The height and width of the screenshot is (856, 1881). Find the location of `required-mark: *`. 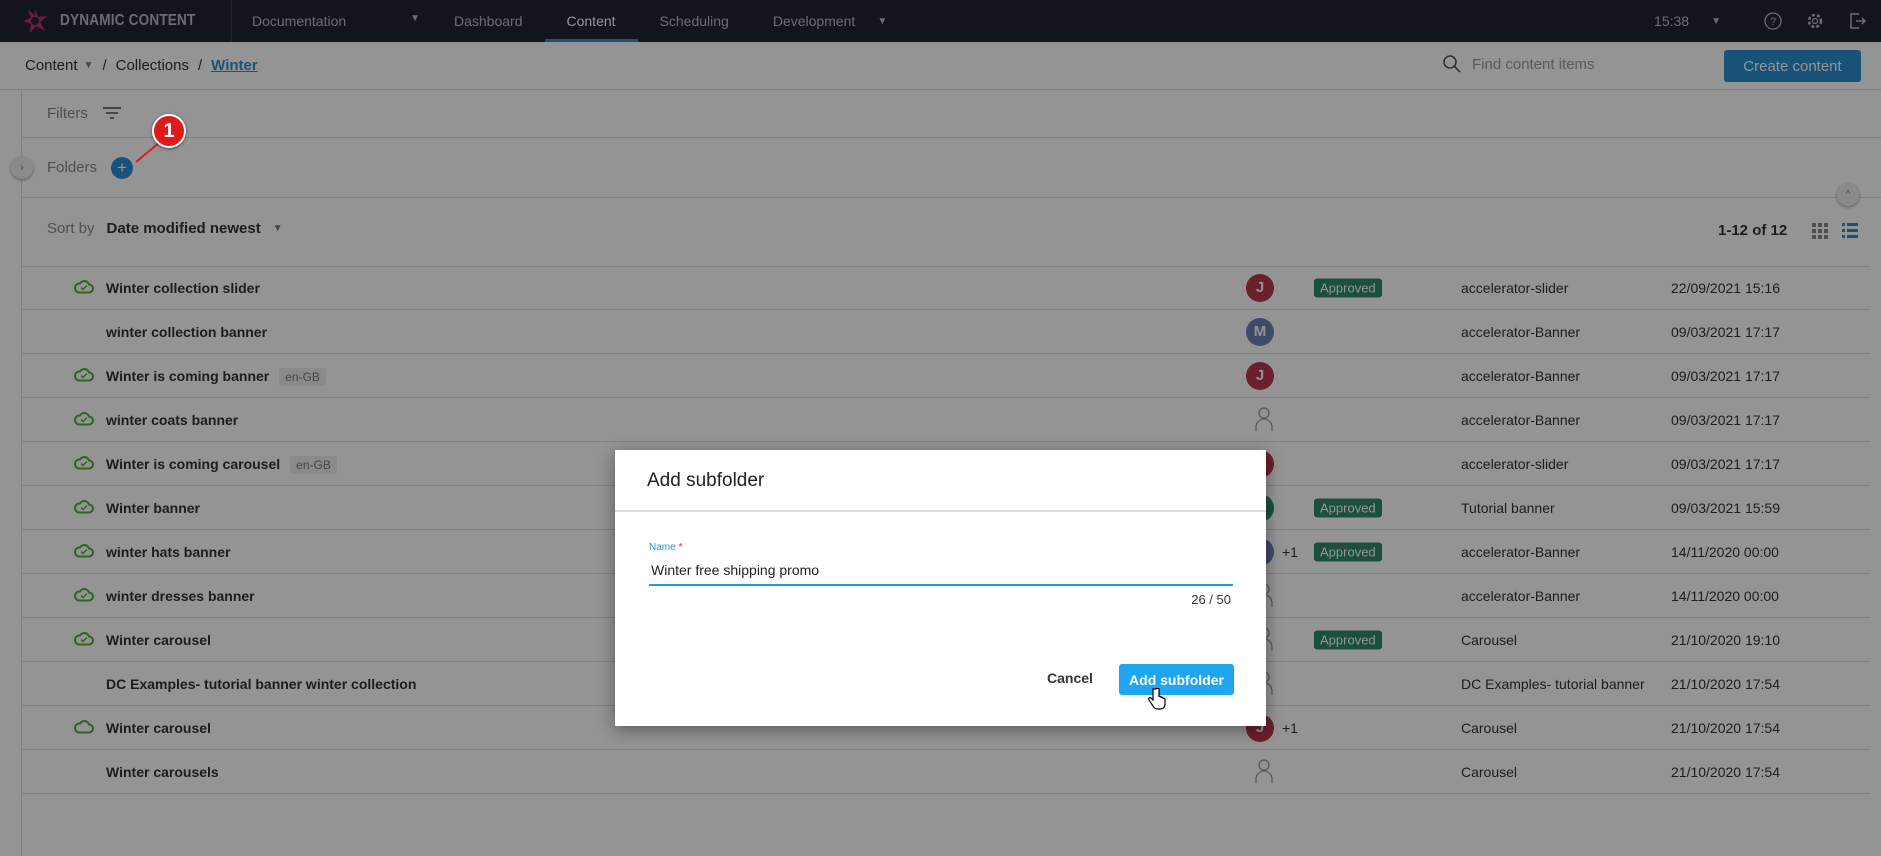

required-mark: * is located at coordinates (680, 547).